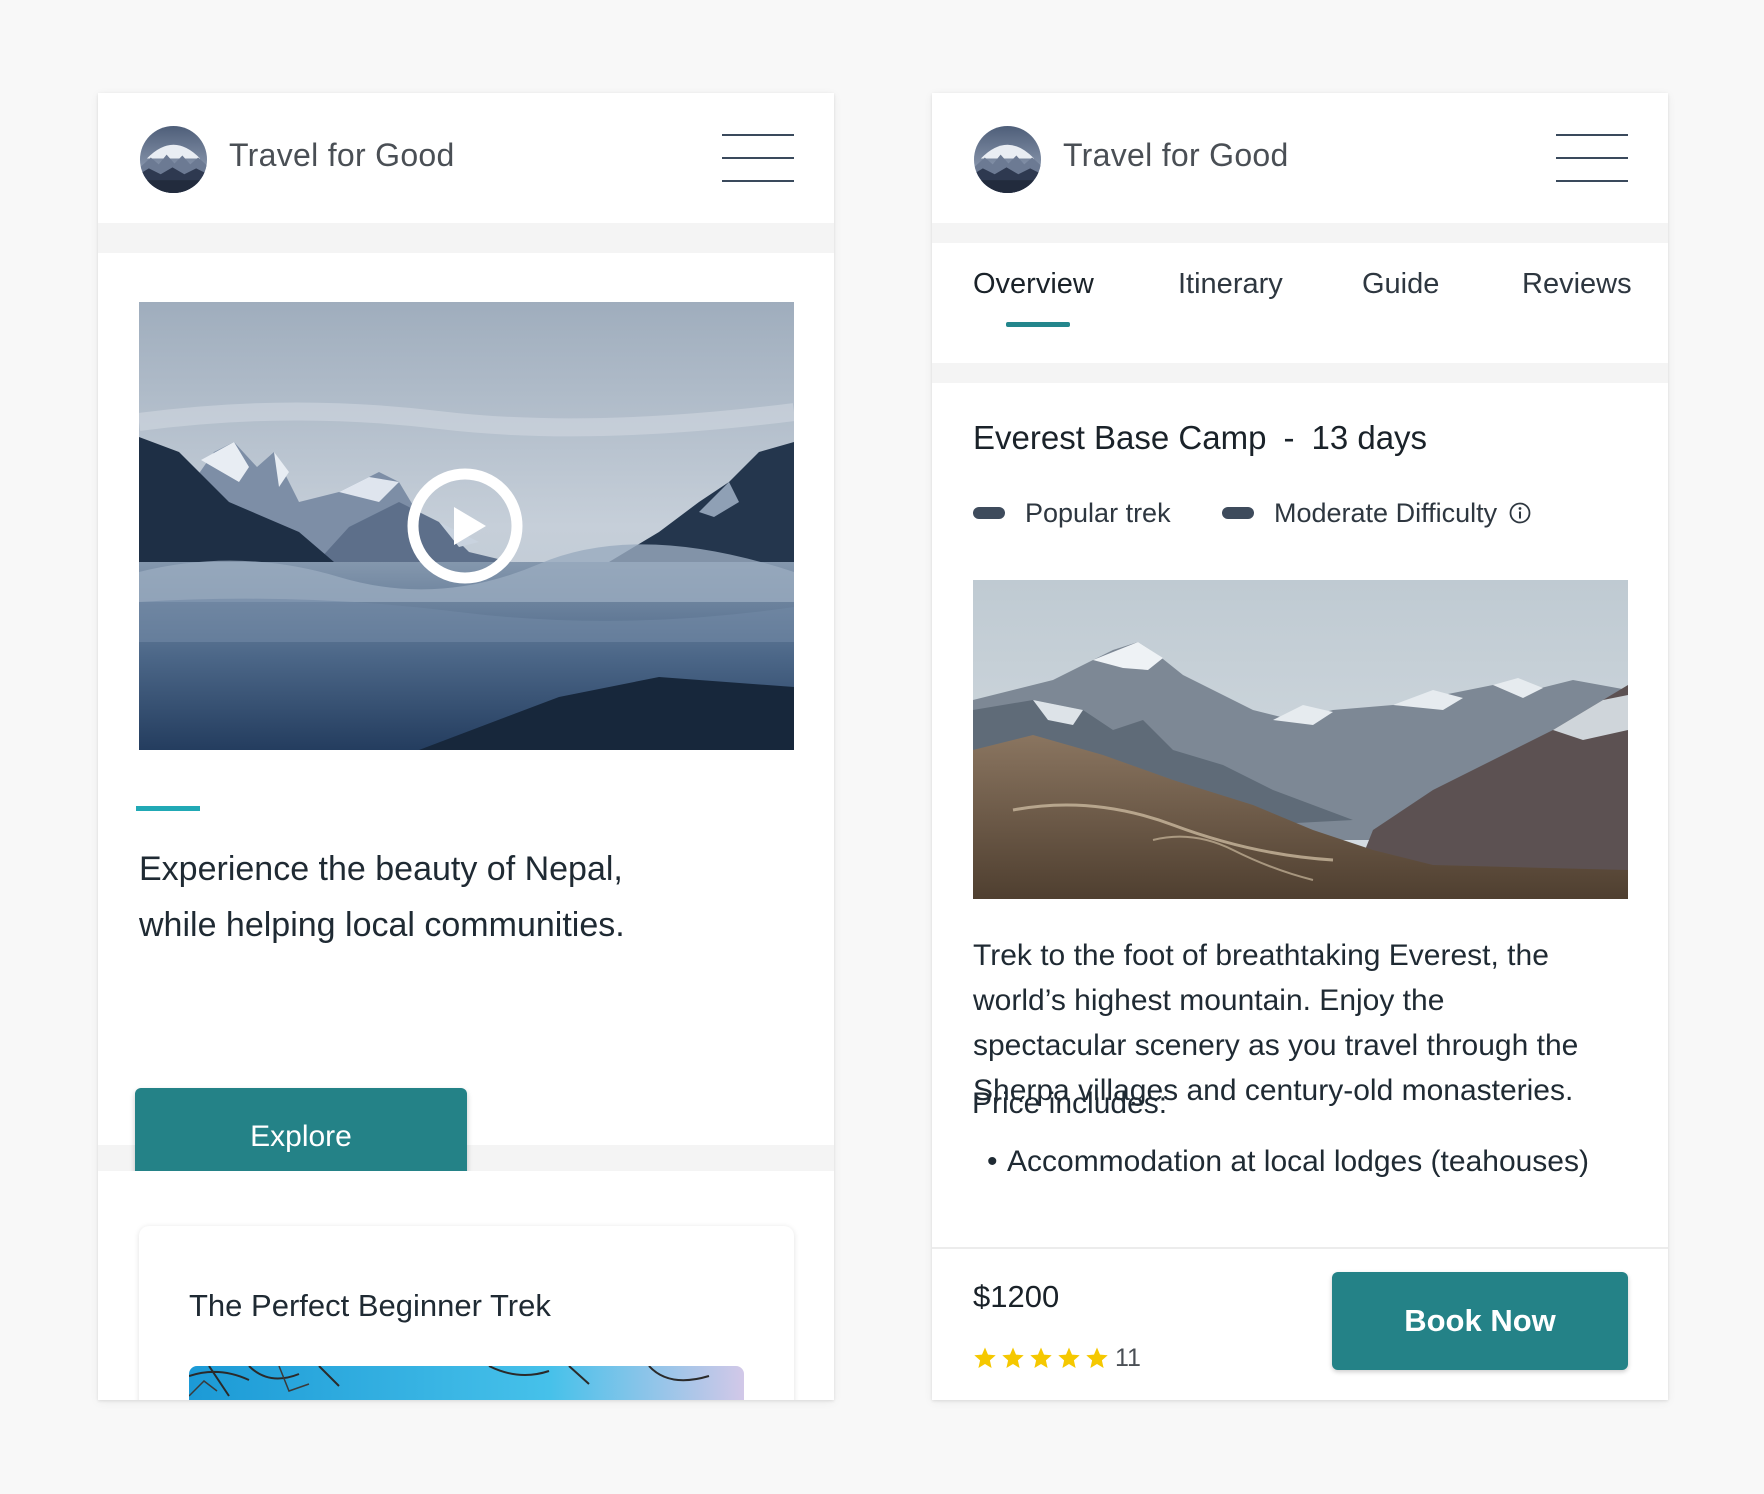 The image size is (1764, 1494). I want to click on tag-label: Popular trek, so click(1098, 512).